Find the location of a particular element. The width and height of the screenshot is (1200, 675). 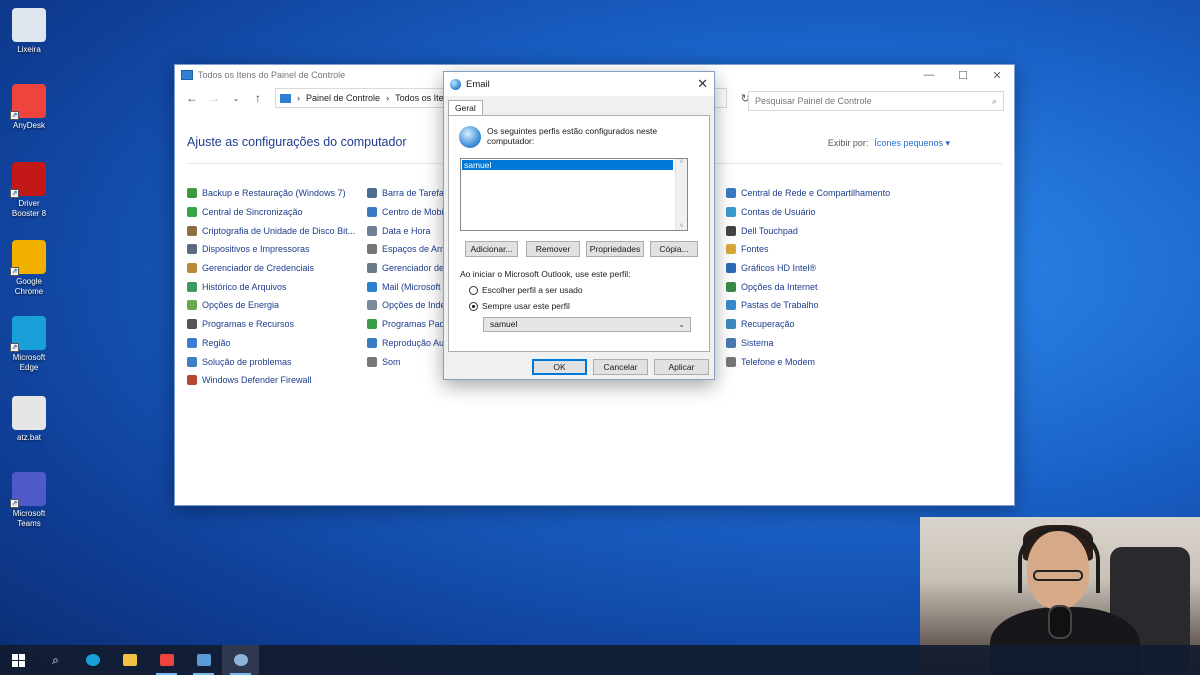

control-panel-item-label: Central de Rede e Compartilhamento is located at coordinates (815, 193).